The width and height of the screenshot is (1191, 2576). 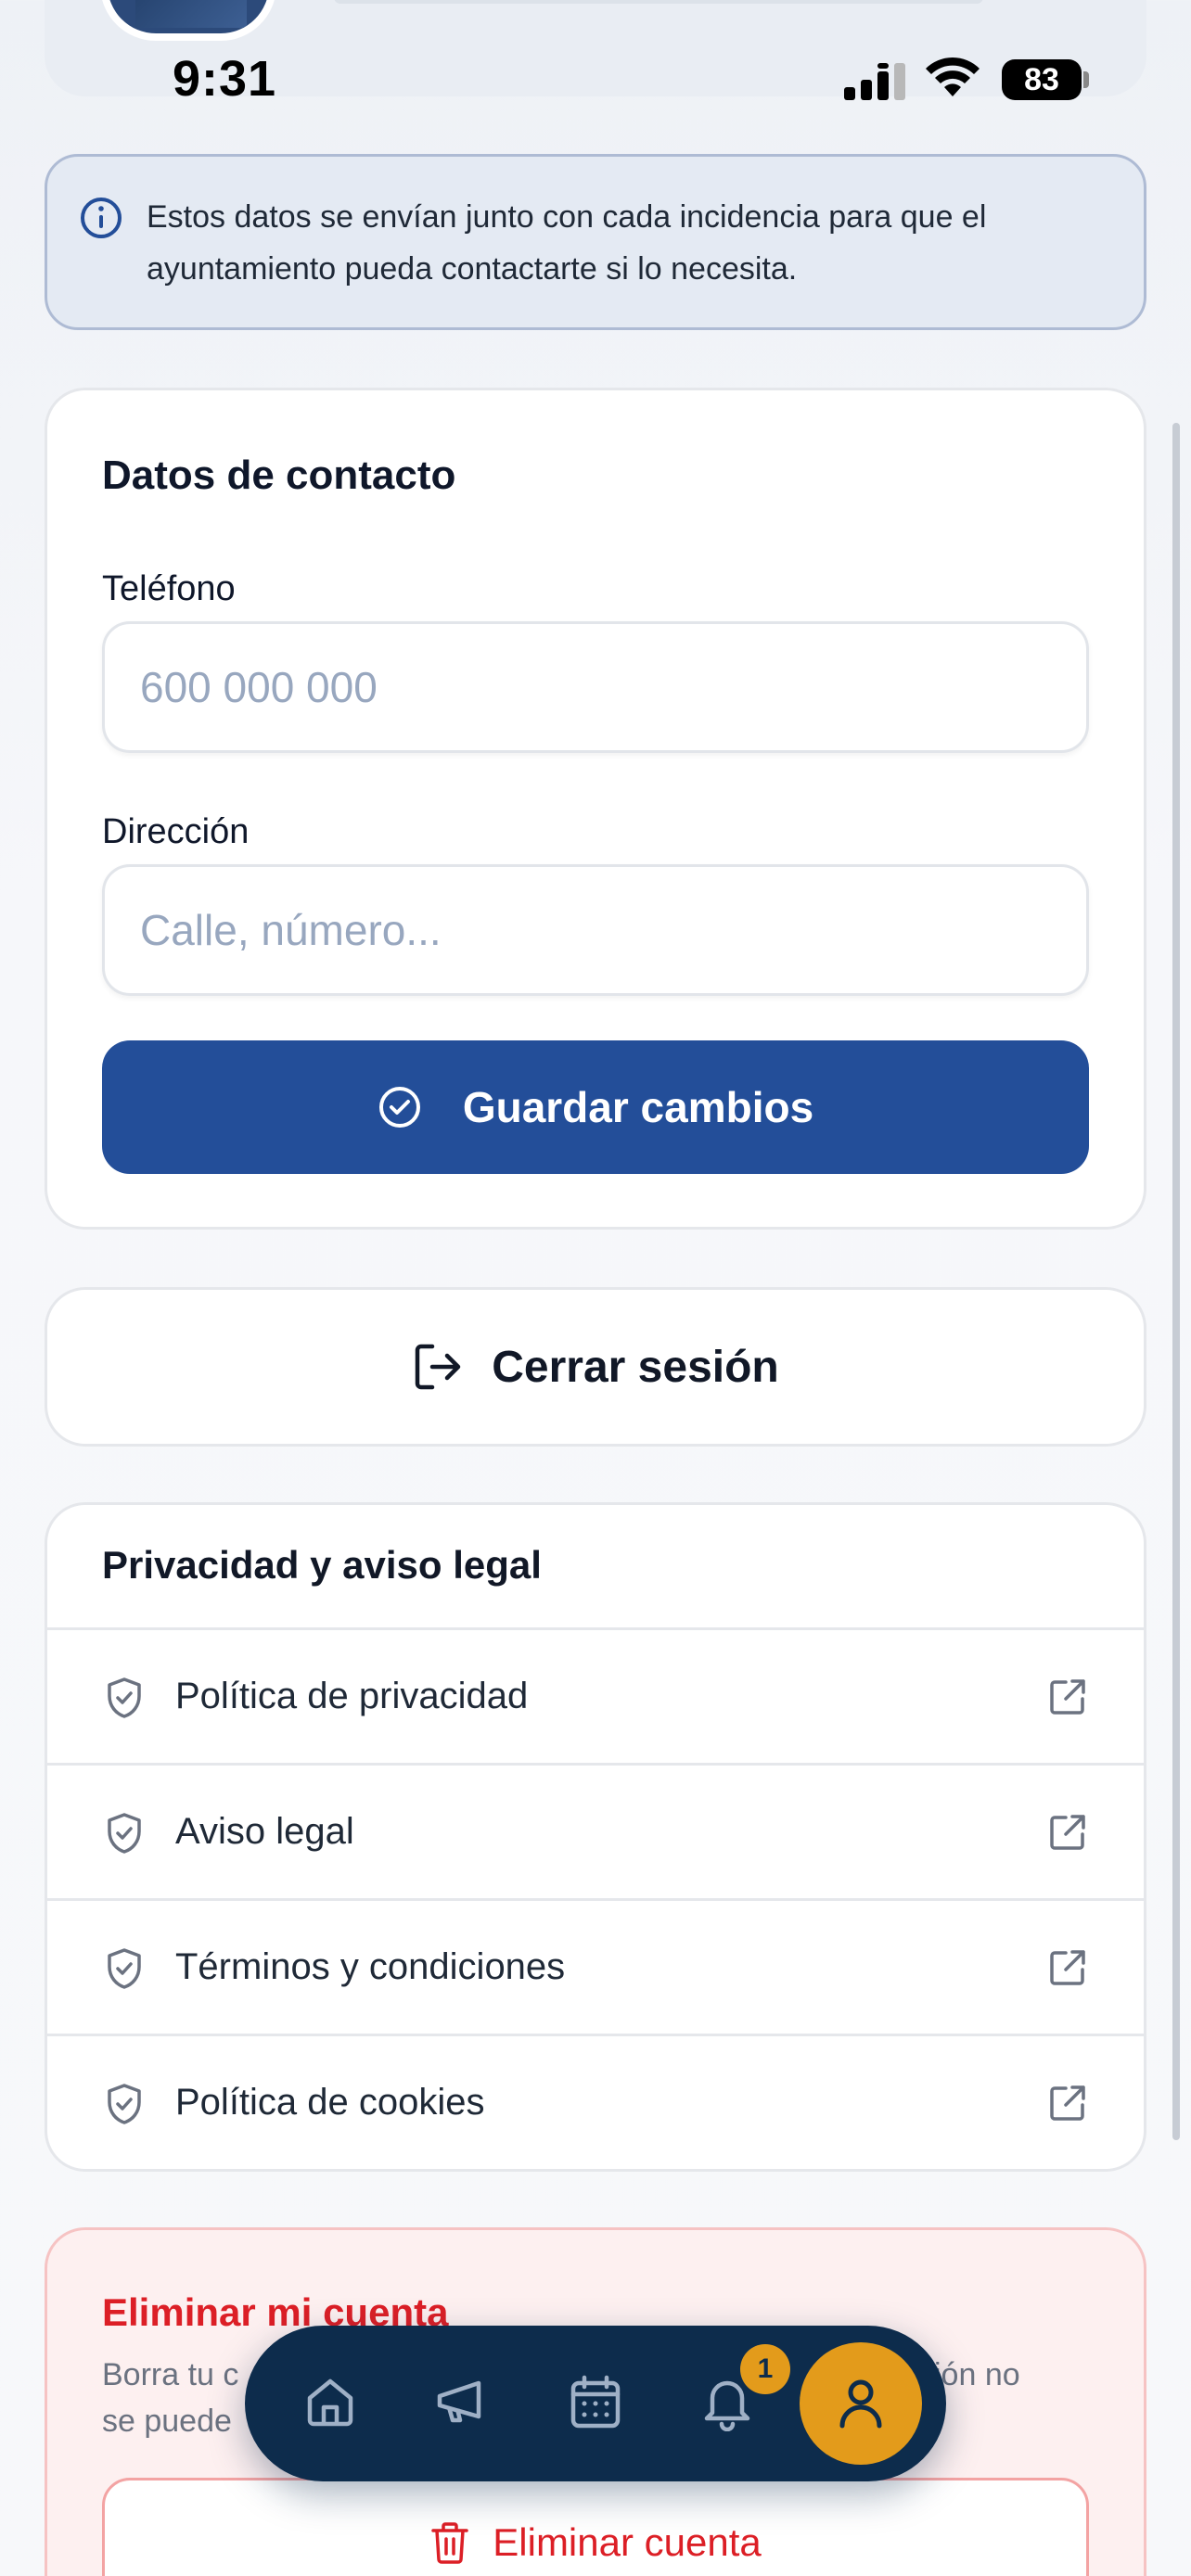 I want to click on delete-account-button: Eliminar cuenta, so click(x=595, y=2527).